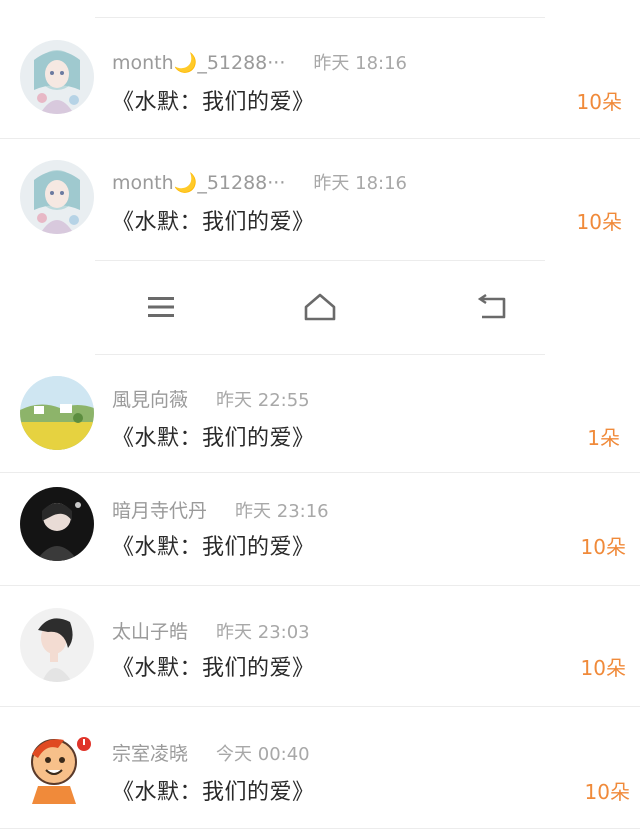  What do you see at coordinates (263, 632) in the screenshot?
I see `timestamp: 昨天 23:03` at bounding box center [263, 632].